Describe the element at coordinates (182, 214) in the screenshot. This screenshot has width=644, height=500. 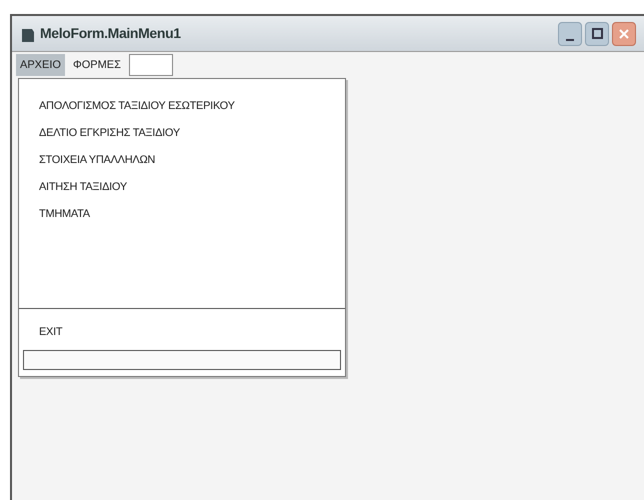
I see `menu-item: ΤΜΗΜΑΤΑ` at that location.